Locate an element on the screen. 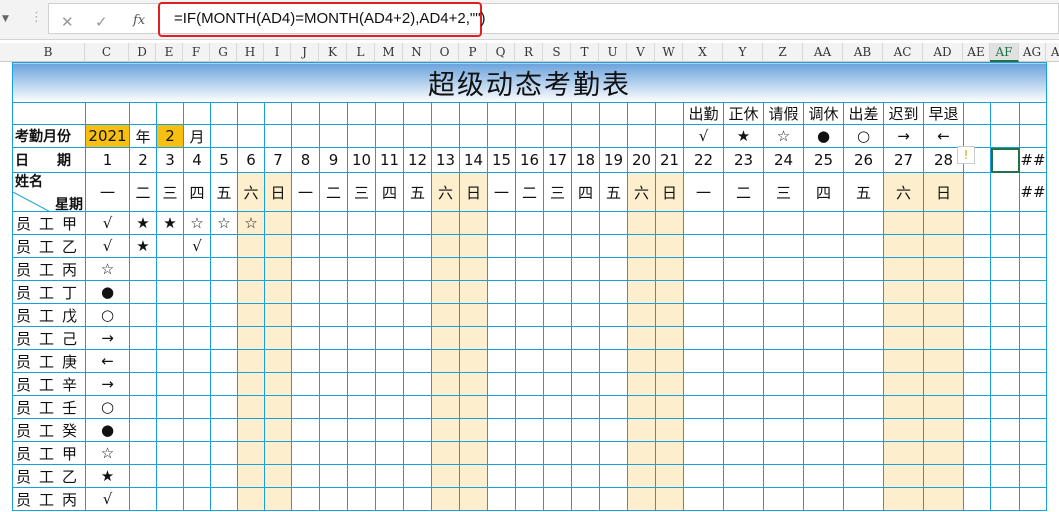 Image resolution: width=1059 pixels, height=512 pixels. weekday: 三 is located at coordinates (361, 192).